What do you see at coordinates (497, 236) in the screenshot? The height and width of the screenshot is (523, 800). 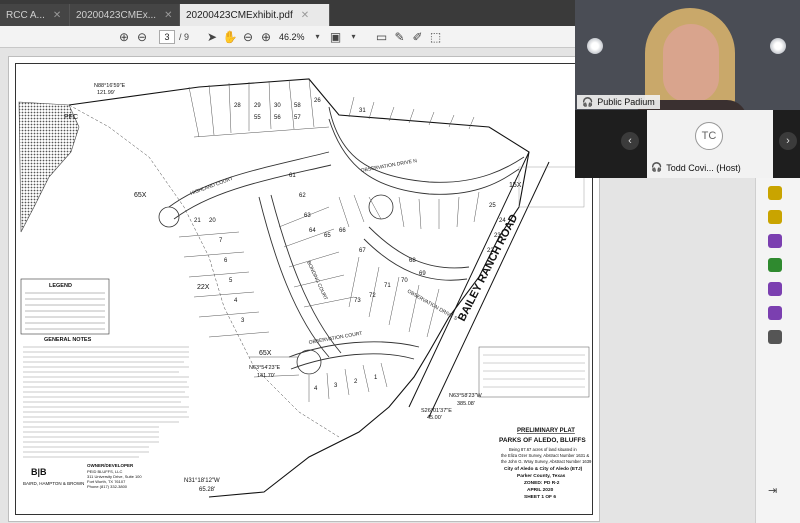 I see `lot-number: 23` at bounding box center [497, 236].